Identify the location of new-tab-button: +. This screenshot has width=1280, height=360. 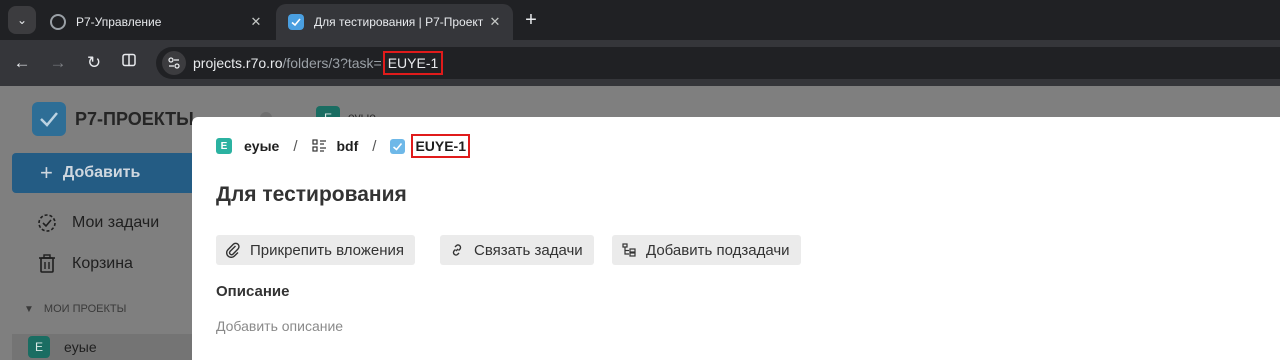
(531, 20).